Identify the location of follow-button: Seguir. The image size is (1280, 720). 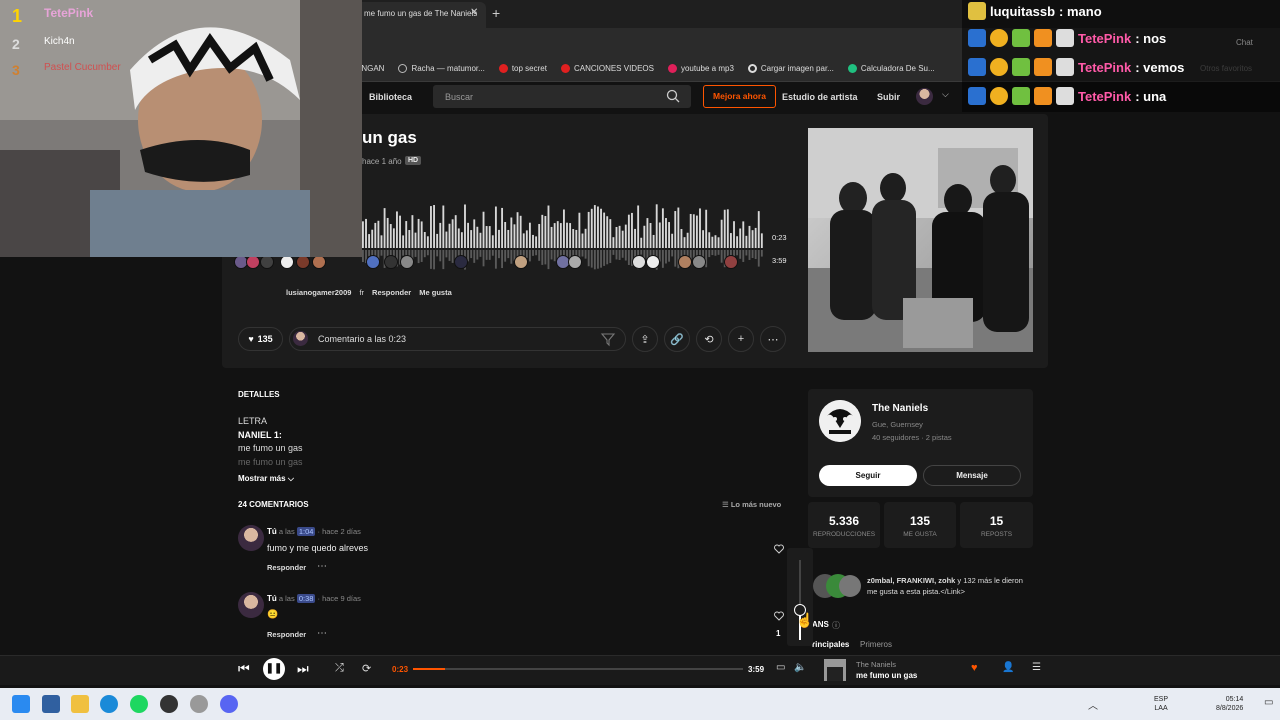
(868, 475).